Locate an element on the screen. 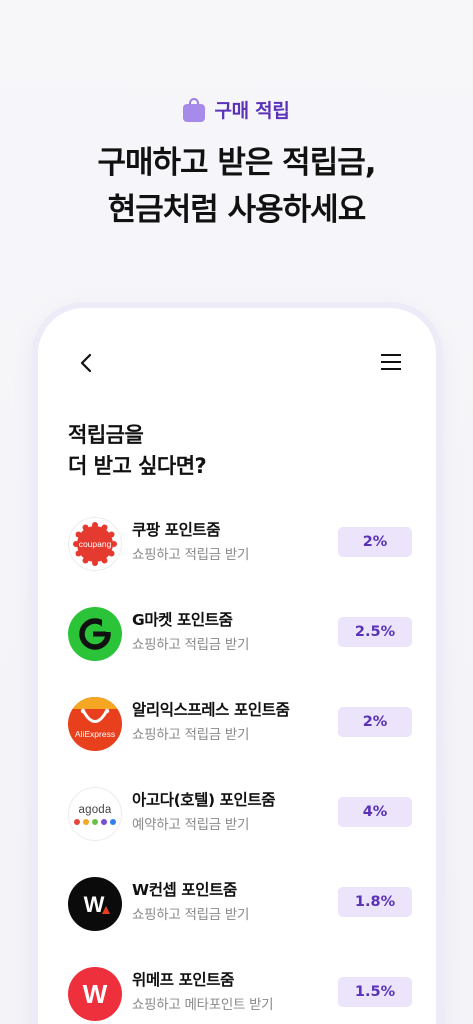 This screenshot has height=1024, width=473. coupang-logo-icon: coupang is located at coordinates (95, 544).